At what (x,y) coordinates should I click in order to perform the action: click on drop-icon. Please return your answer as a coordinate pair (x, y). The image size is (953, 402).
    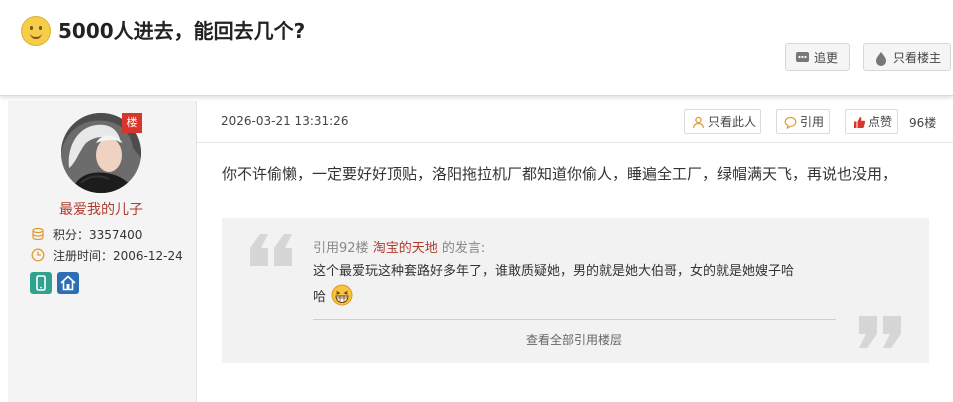
    Looking at the image, I should click on (881, 59).